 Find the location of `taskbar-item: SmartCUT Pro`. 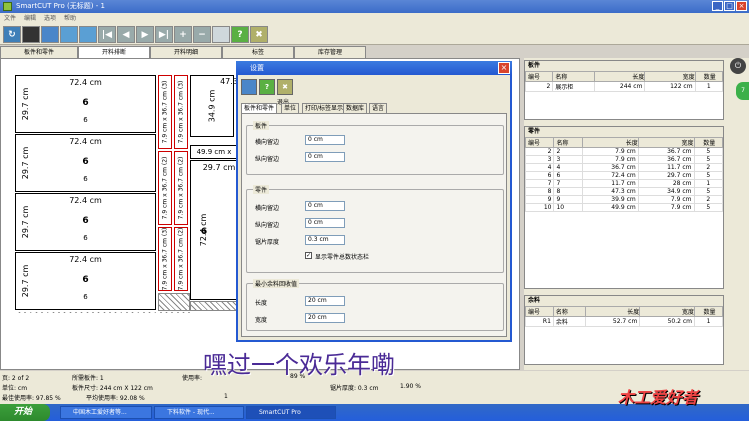

taskbar-item: SmartCUT Pro is located at coordinates (291, 412).